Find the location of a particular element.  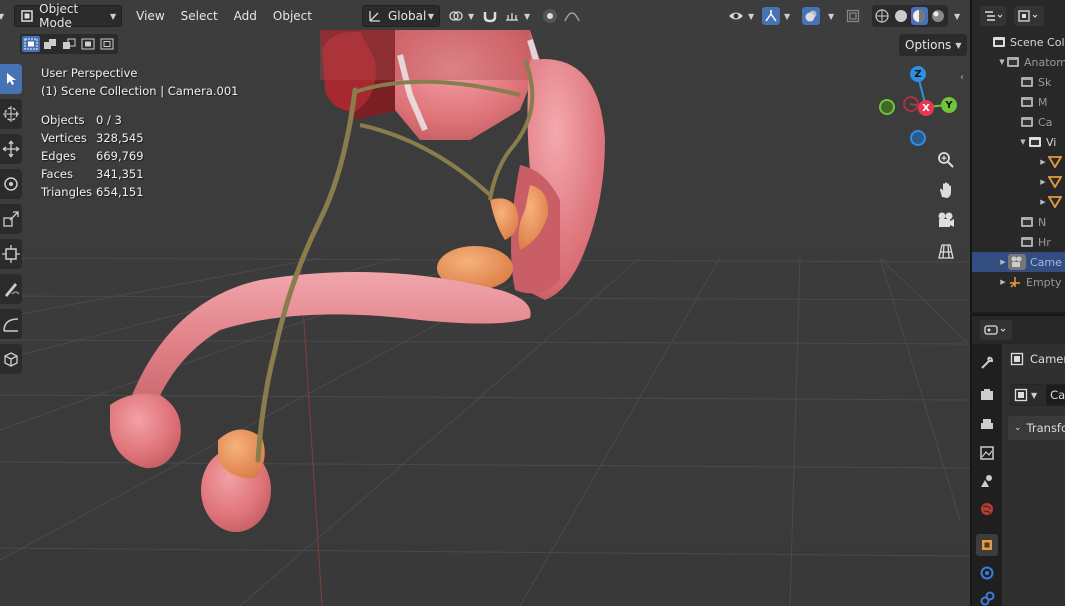

solid-shading-button is located at coordinates (901, 16).